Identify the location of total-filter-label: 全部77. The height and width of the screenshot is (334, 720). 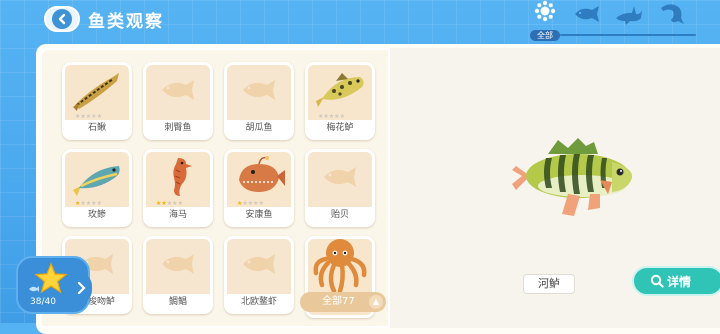
(338, 301).